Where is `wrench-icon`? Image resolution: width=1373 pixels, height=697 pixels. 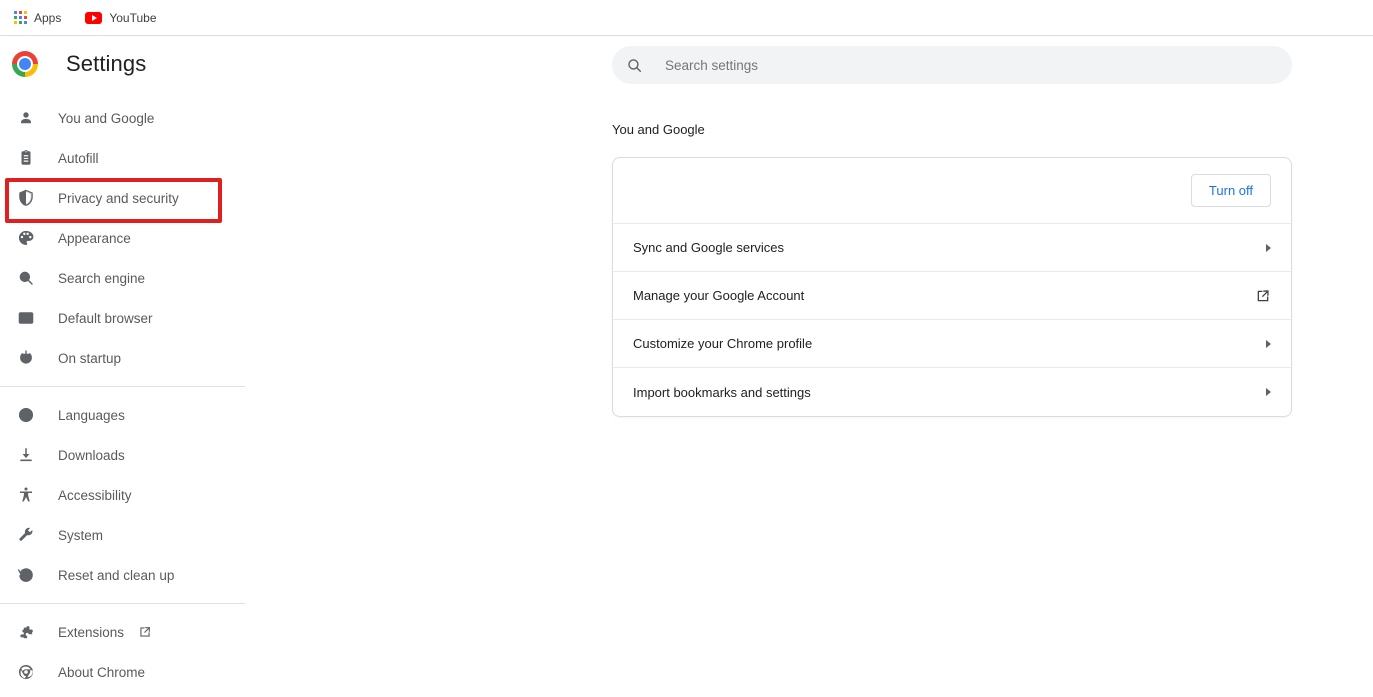 wrench-icon is located at coordinates (26, 535).